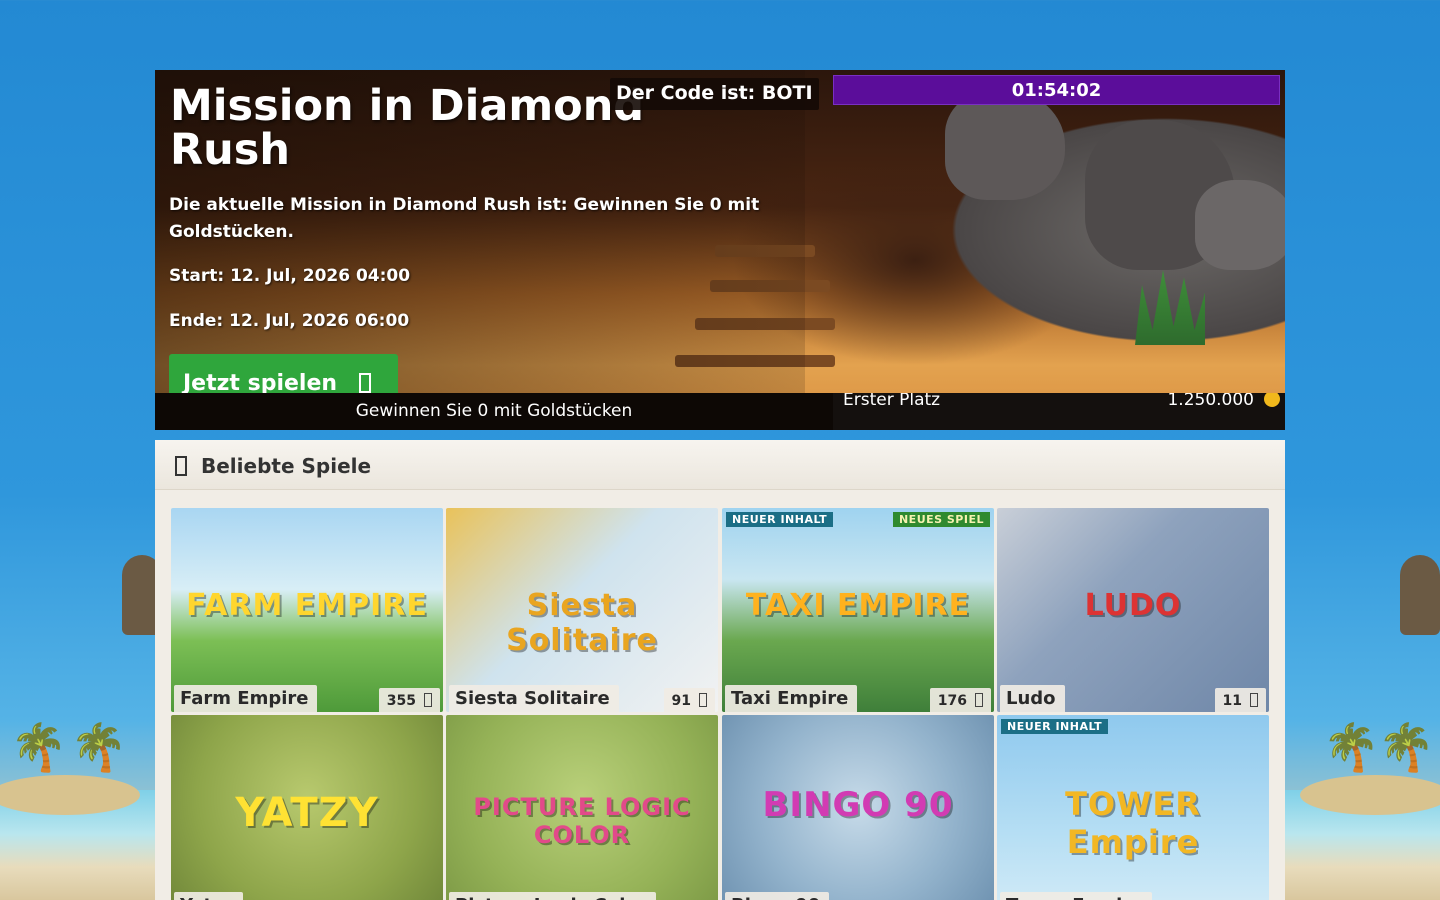 The height and width of the screenshot is (900, 1440). I want to click on mission-summary-bar: Gewinnen Sie 0 mit Goldstücken, so click(494, 411).